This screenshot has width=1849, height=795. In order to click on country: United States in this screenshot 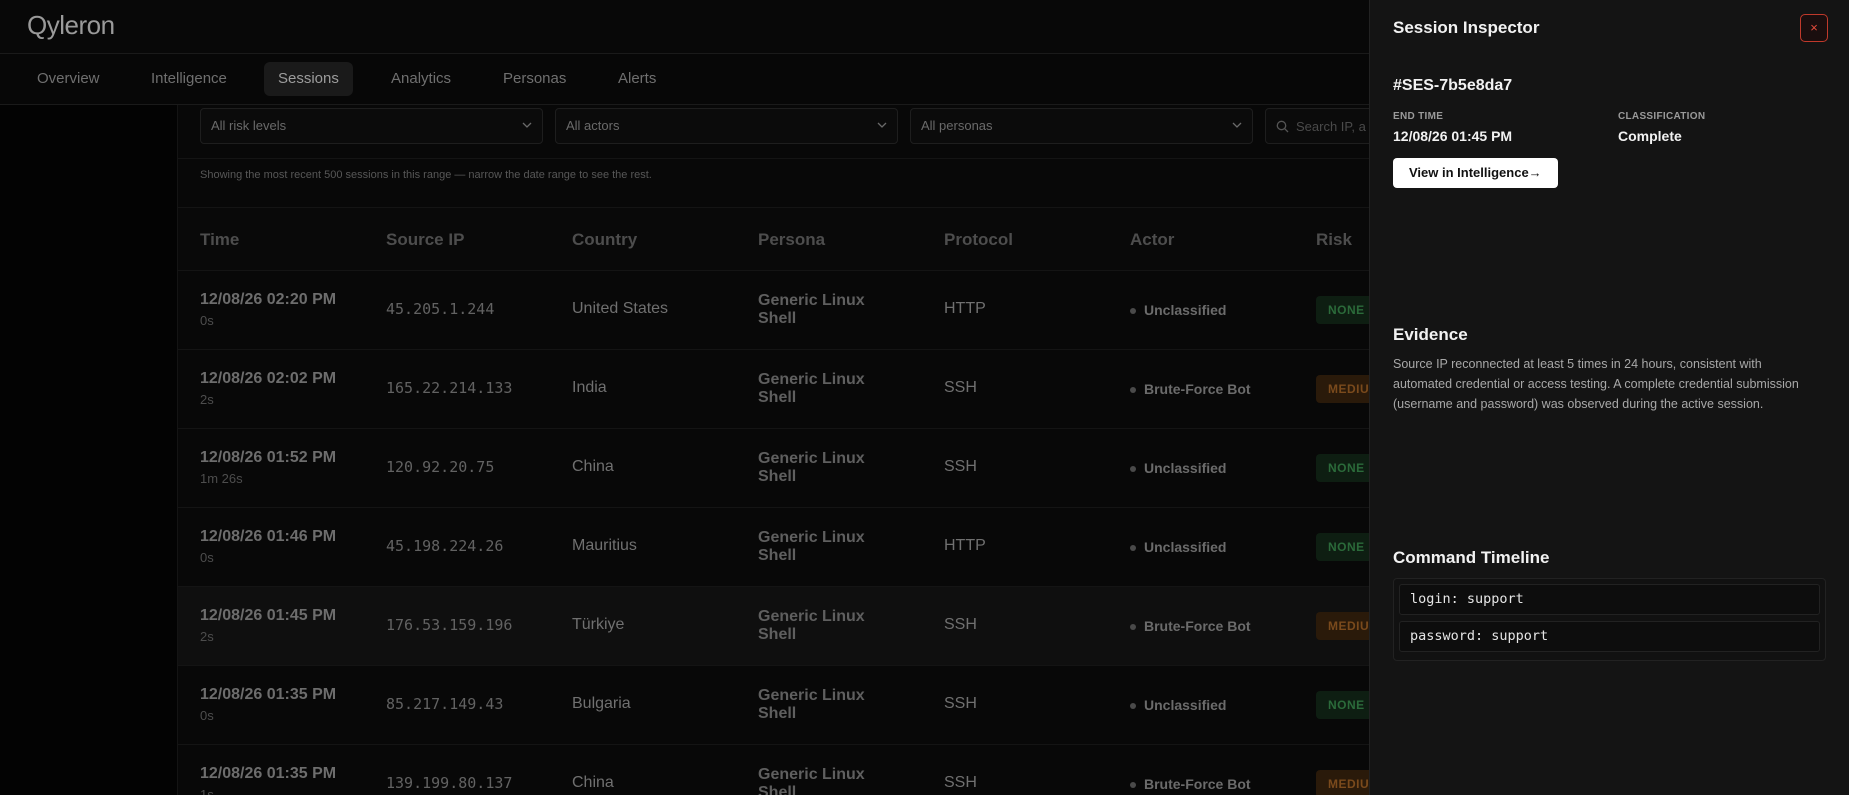, I will do `click(620, 308)`.